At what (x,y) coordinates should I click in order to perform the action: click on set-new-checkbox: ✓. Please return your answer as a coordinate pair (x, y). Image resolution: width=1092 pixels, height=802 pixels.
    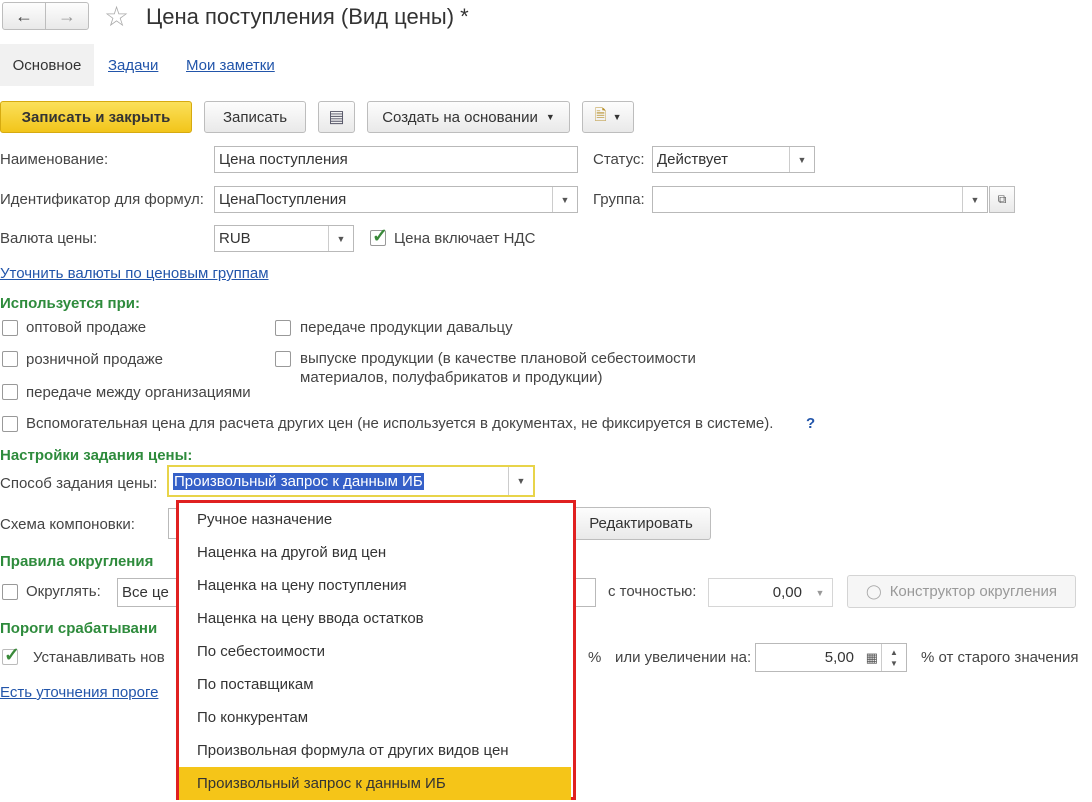
    Looking at the image, I should click on (11, 655).